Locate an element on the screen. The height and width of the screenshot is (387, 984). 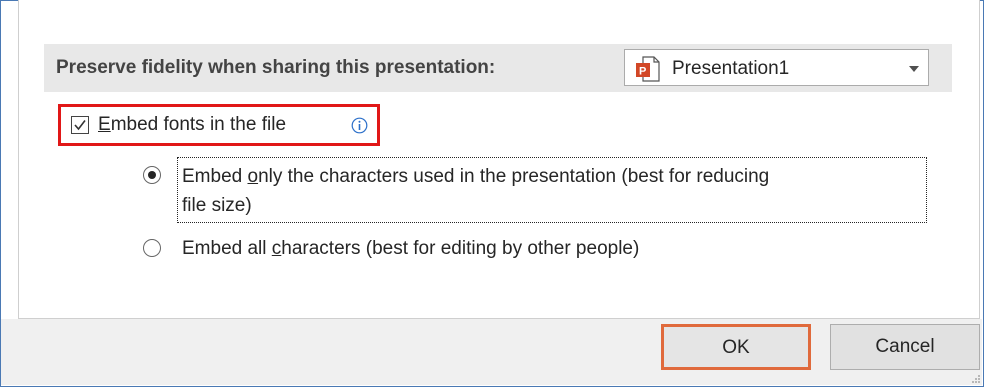
embed-used-characters-radio is located at coordinates (152, 175).